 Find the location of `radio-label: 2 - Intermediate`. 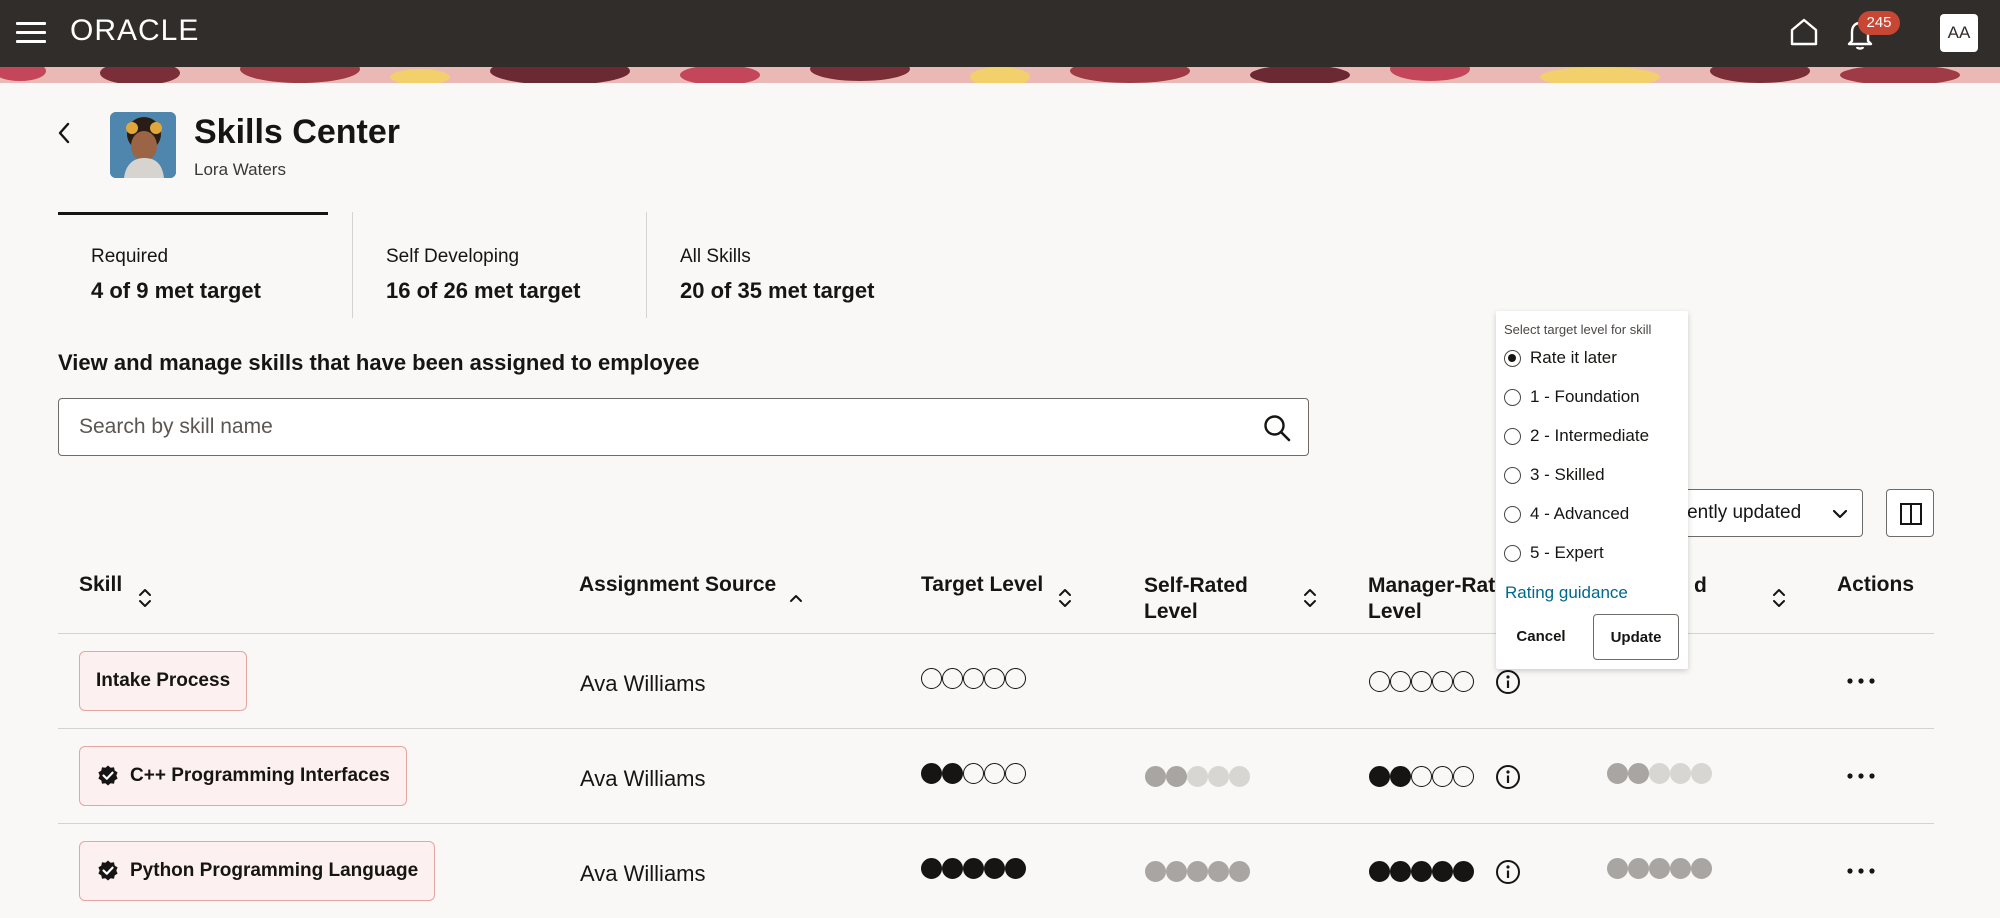

radio-label: 2 - Intermediate is located at coordinates (1590, 435).